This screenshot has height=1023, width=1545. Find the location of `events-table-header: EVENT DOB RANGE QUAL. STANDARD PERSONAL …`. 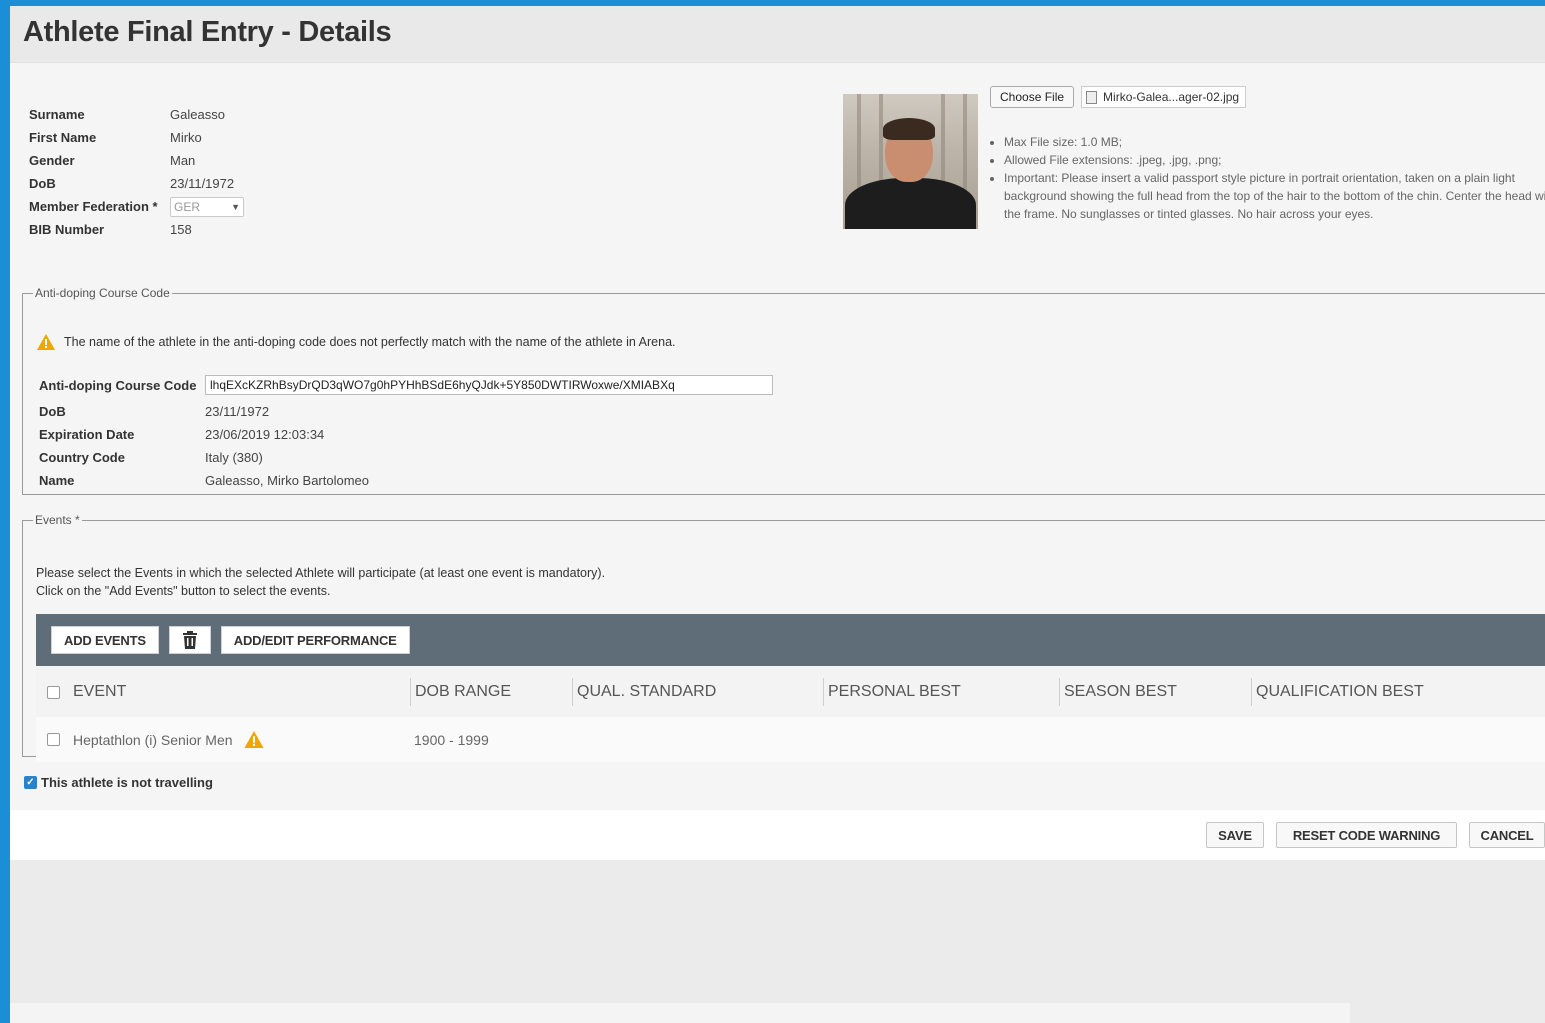

events-table-header: EVENT DOB RANGE QUAL. STANDARD PERSONAL … is located at coordinates (790, 692).